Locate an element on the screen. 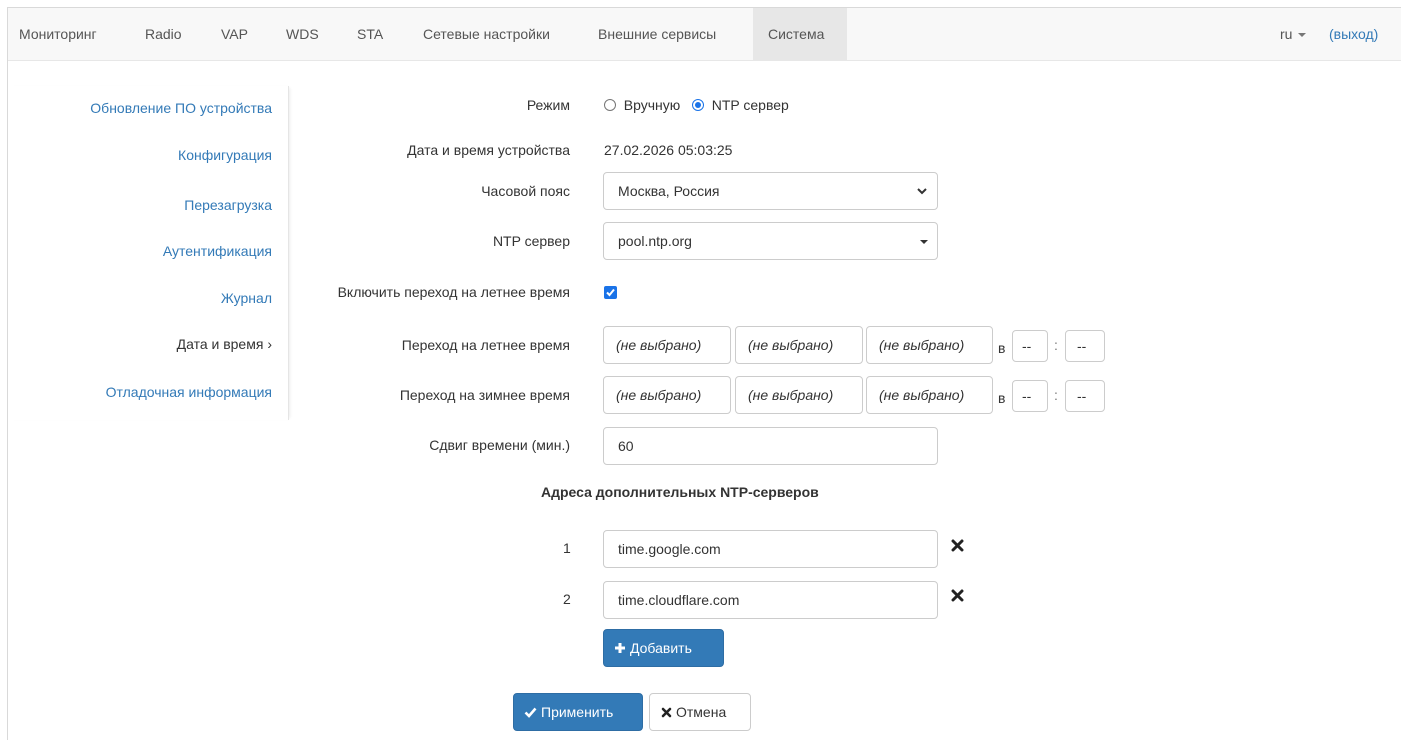 The image size is (1401, 740). cancel-button: Отмена is located at coordinates (700, 712).